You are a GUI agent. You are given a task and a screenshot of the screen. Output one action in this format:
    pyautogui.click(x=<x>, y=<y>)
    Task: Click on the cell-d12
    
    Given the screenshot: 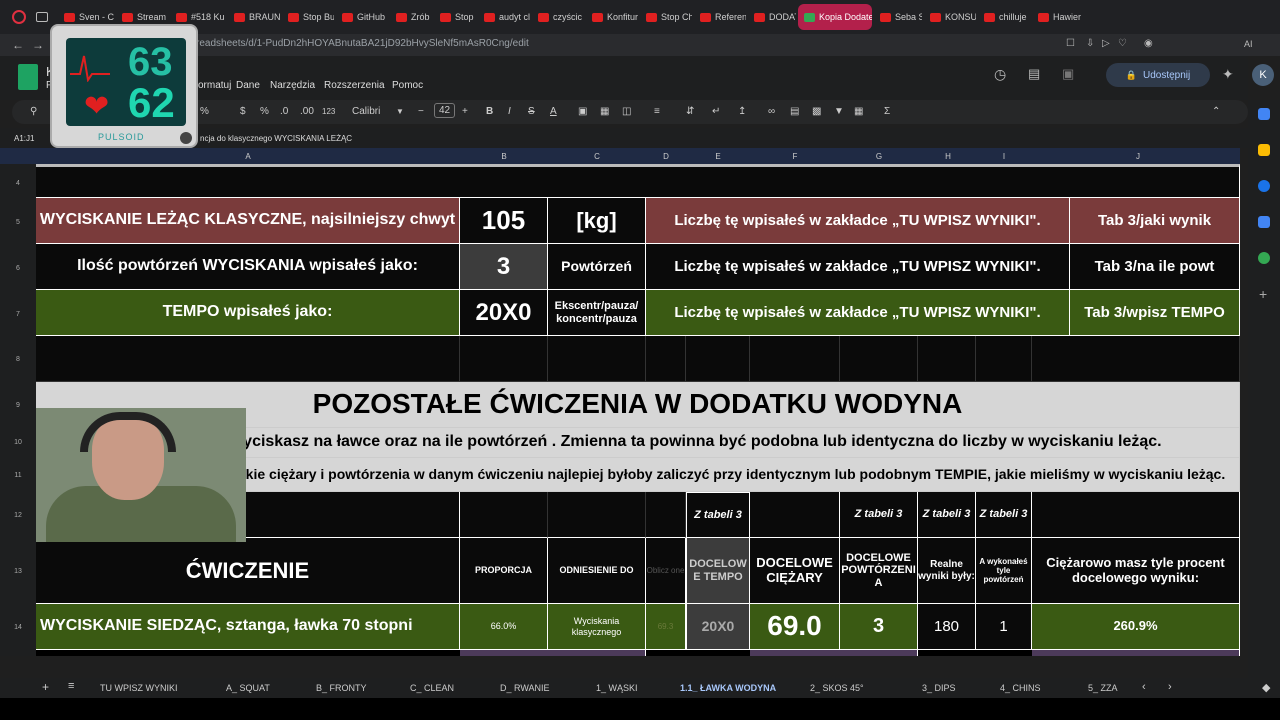 What is the action you would take?
    pyautogui.click(x=666, y=515)
    